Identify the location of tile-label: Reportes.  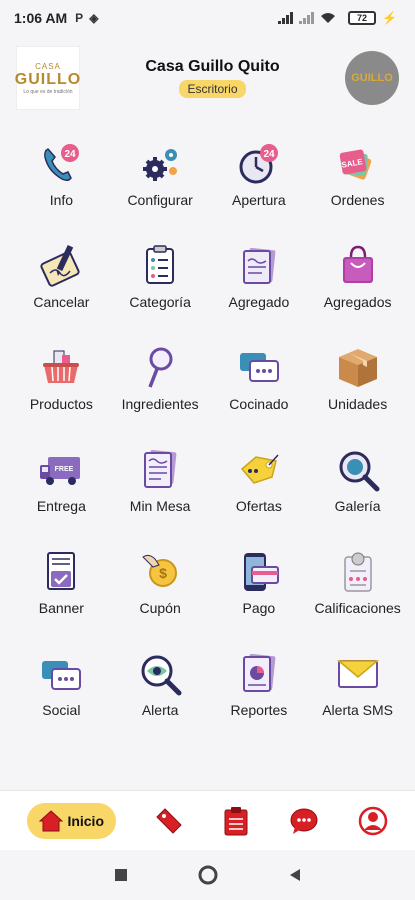
(259, 710).